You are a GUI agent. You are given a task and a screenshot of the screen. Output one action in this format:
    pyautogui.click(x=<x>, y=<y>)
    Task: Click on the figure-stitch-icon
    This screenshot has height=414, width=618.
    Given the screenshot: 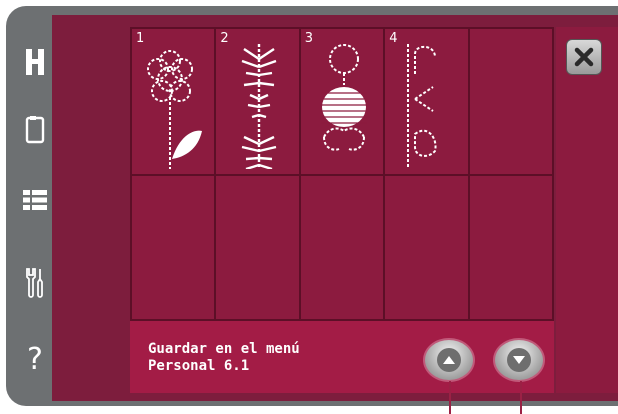 What is the action you would take?
    pyautogui.click(x=343, y=97)
    